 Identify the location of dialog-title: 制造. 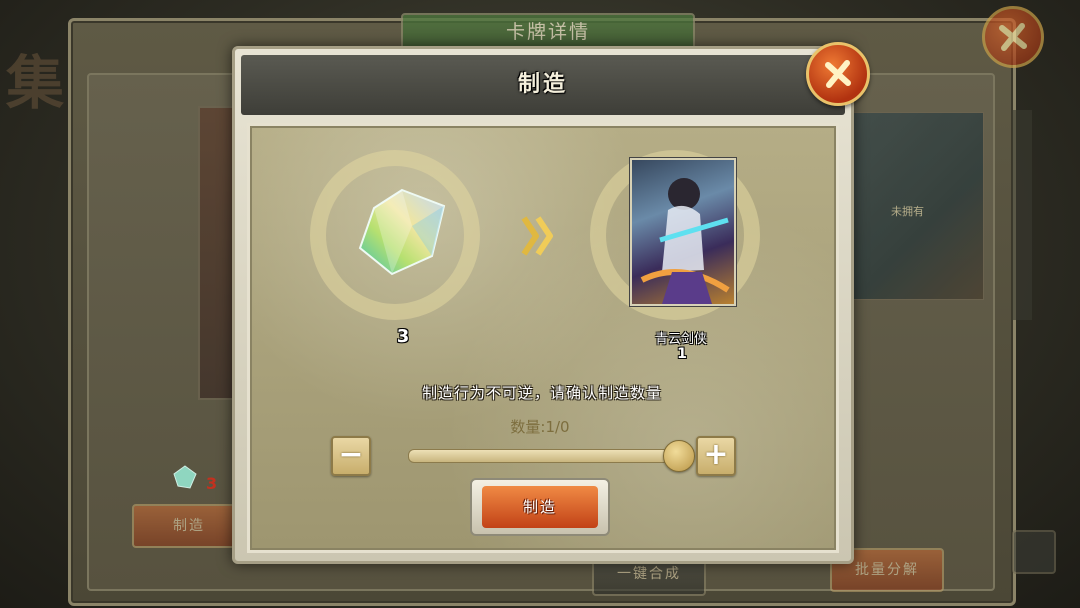
(542, 84).